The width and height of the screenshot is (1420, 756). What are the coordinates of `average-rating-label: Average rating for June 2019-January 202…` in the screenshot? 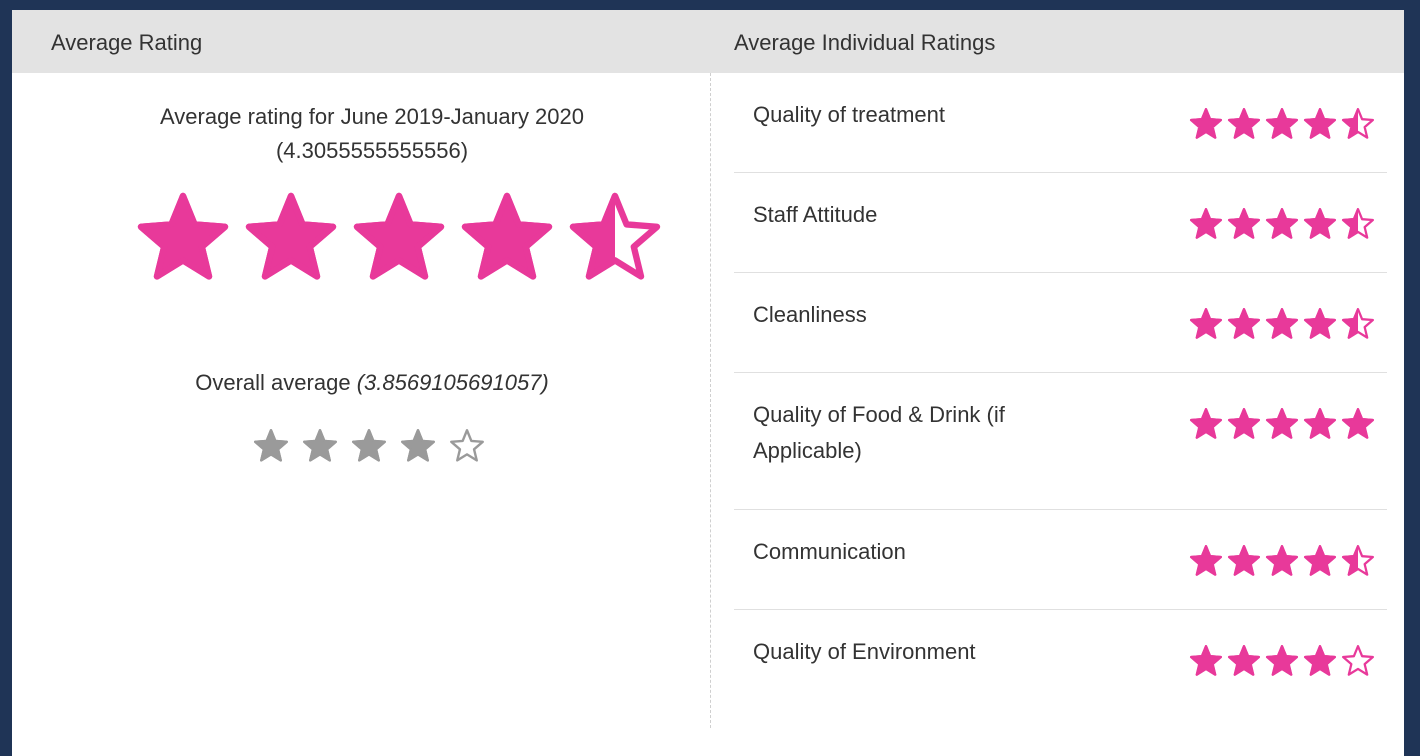 It's located at (372, 134).